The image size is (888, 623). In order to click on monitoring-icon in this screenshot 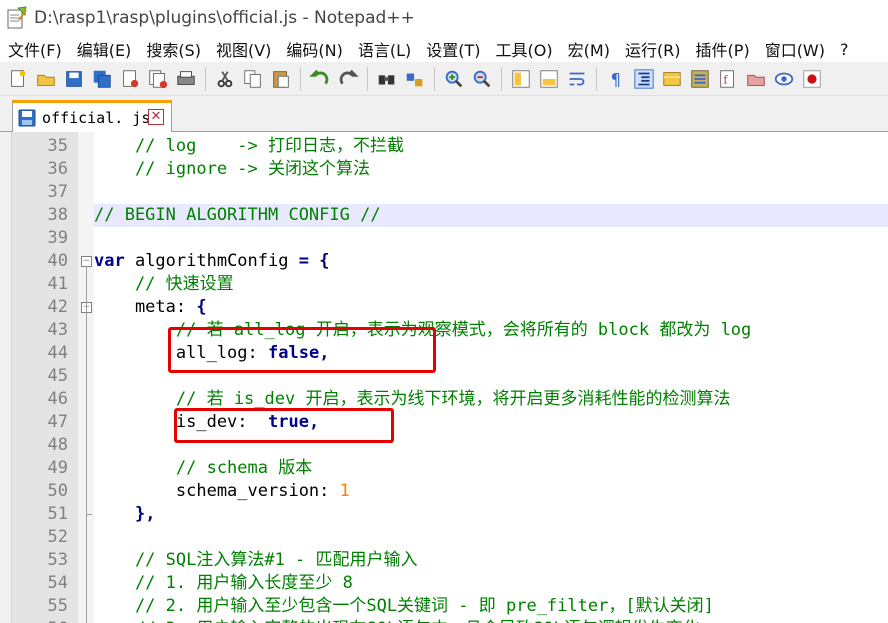, I will do `click(756, 79)`.